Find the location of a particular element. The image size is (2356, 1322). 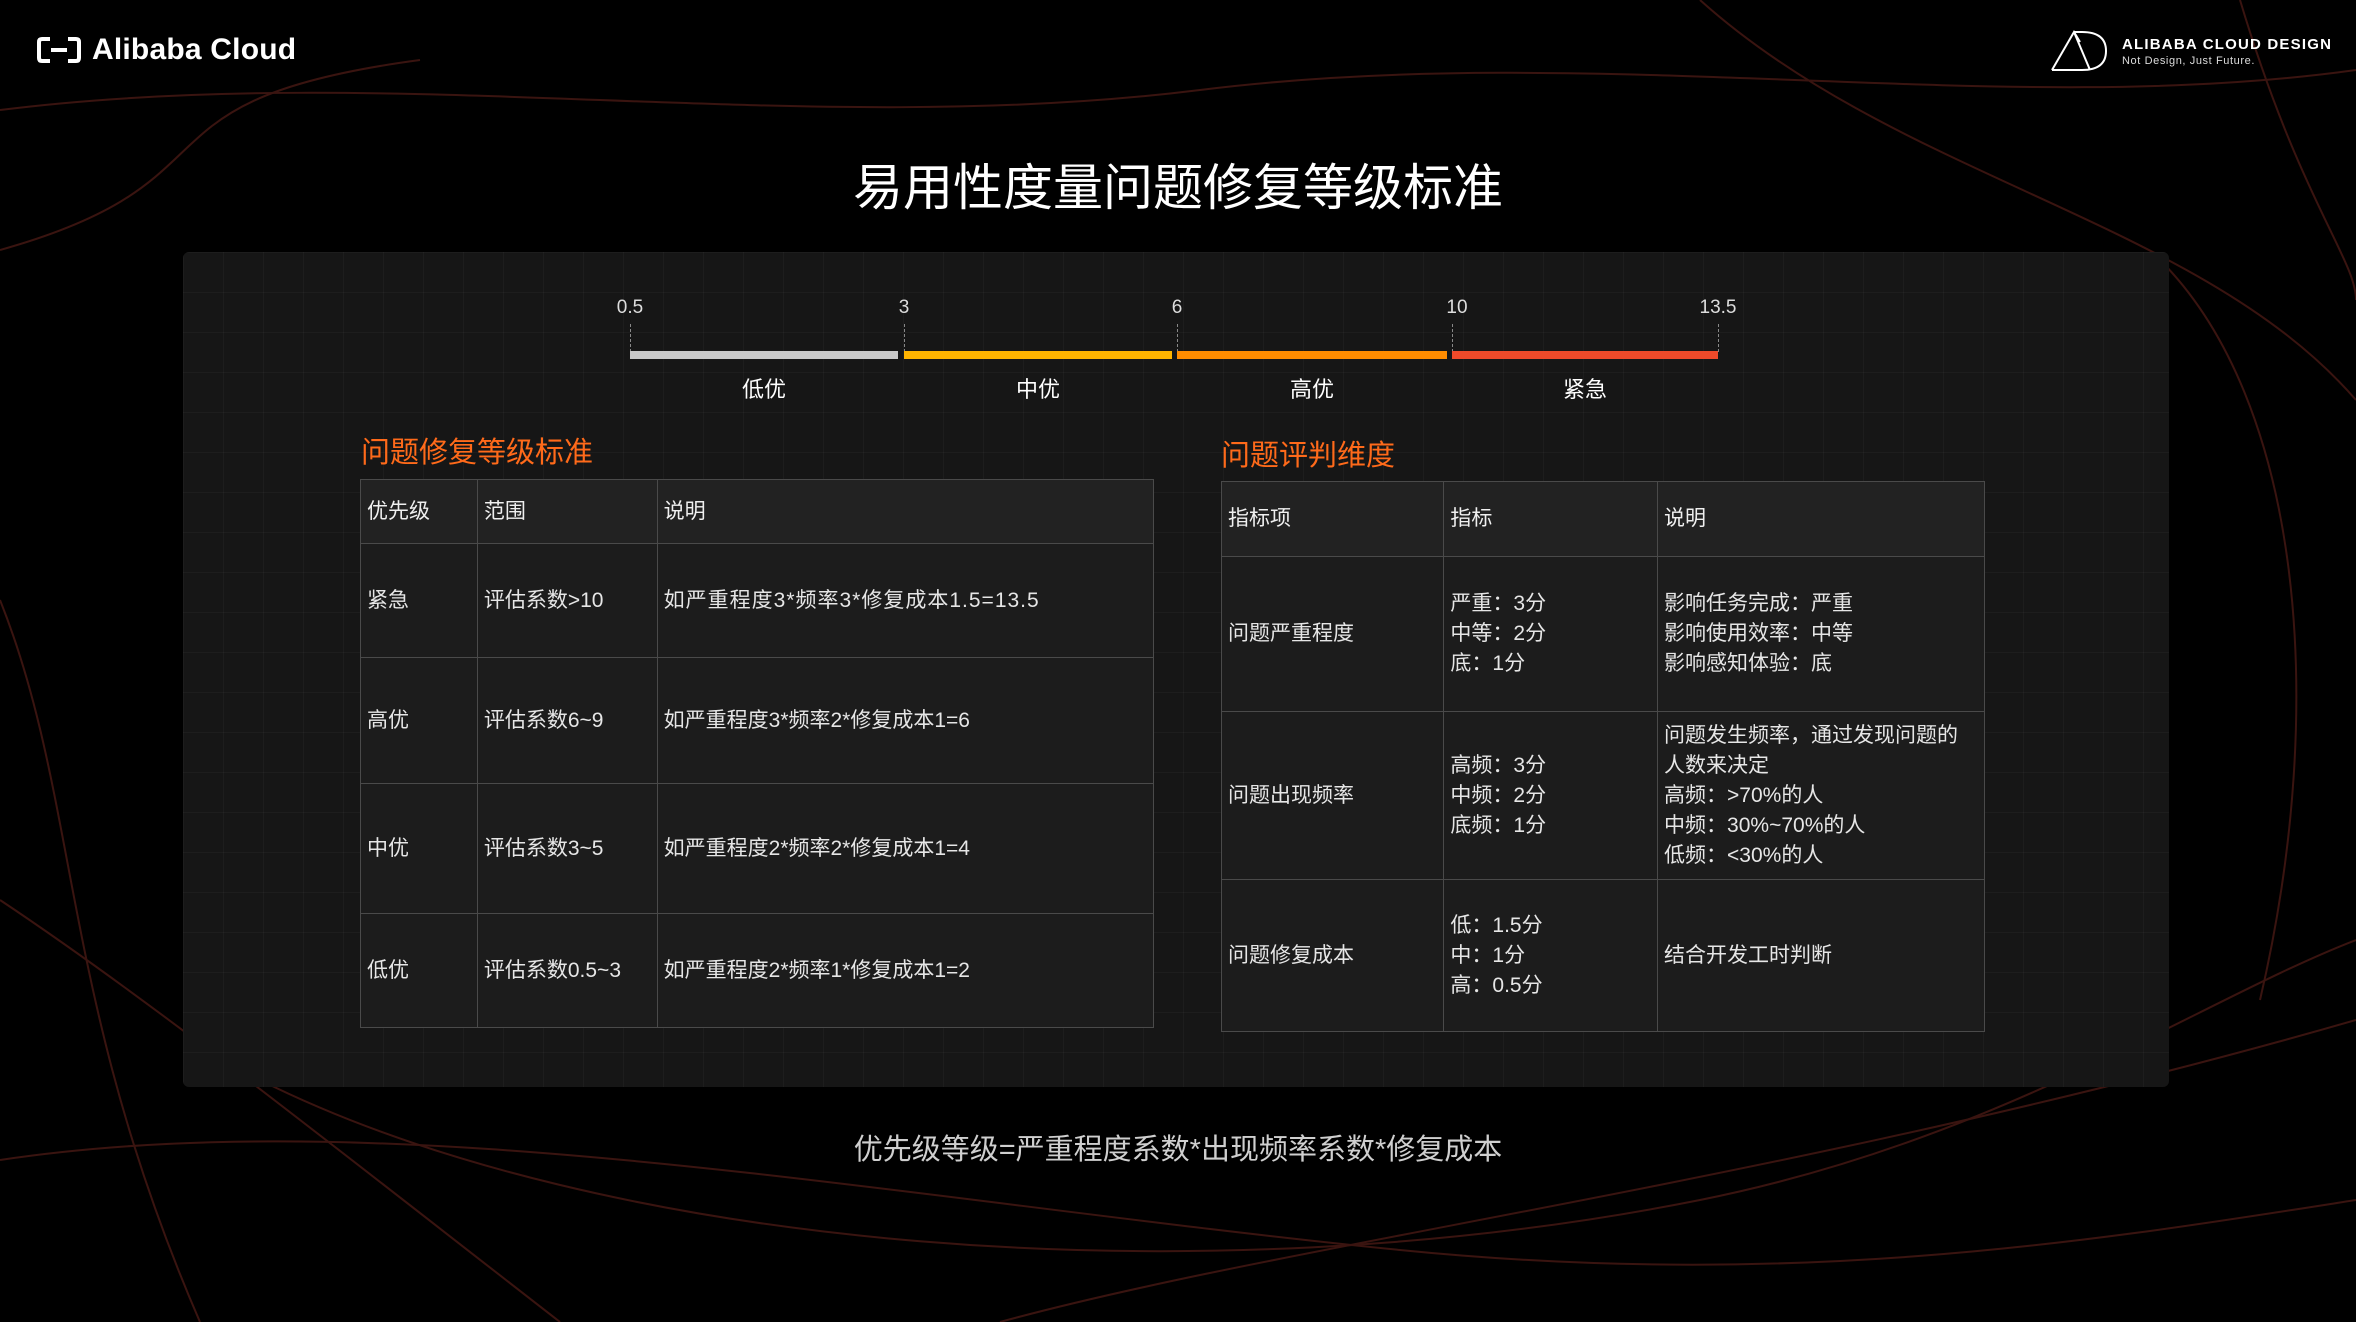

scale-segment-urgent is located at coordinates (1585, 355).